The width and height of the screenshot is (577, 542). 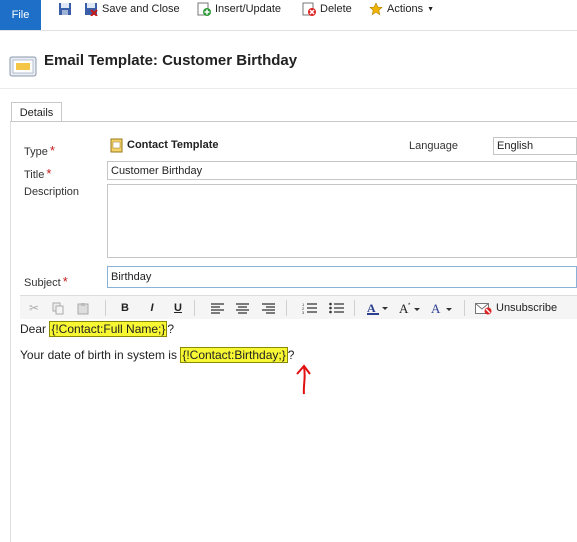 I want to click on editor-toolbar: ✂ B I U 123 A A * A Unsubscribe, so click(x=298, y=308).